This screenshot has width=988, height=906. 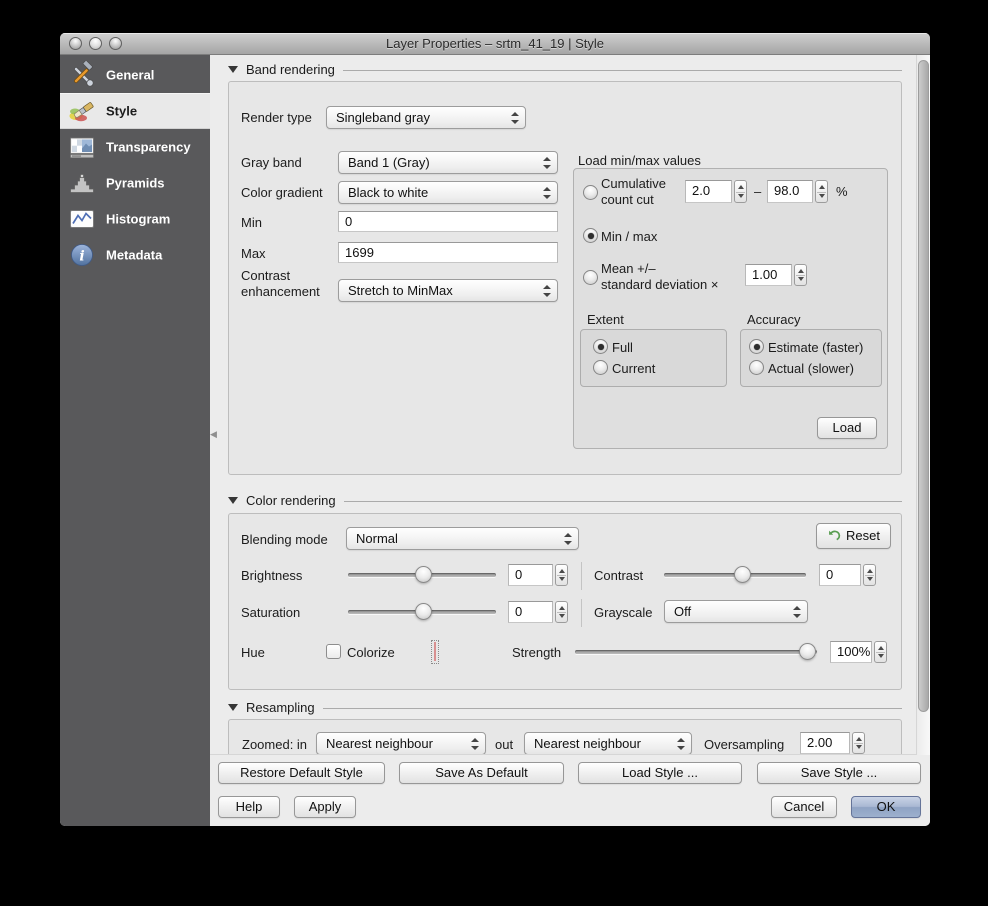 I want to click on max-input: 1699, so click(x=448, y=252).